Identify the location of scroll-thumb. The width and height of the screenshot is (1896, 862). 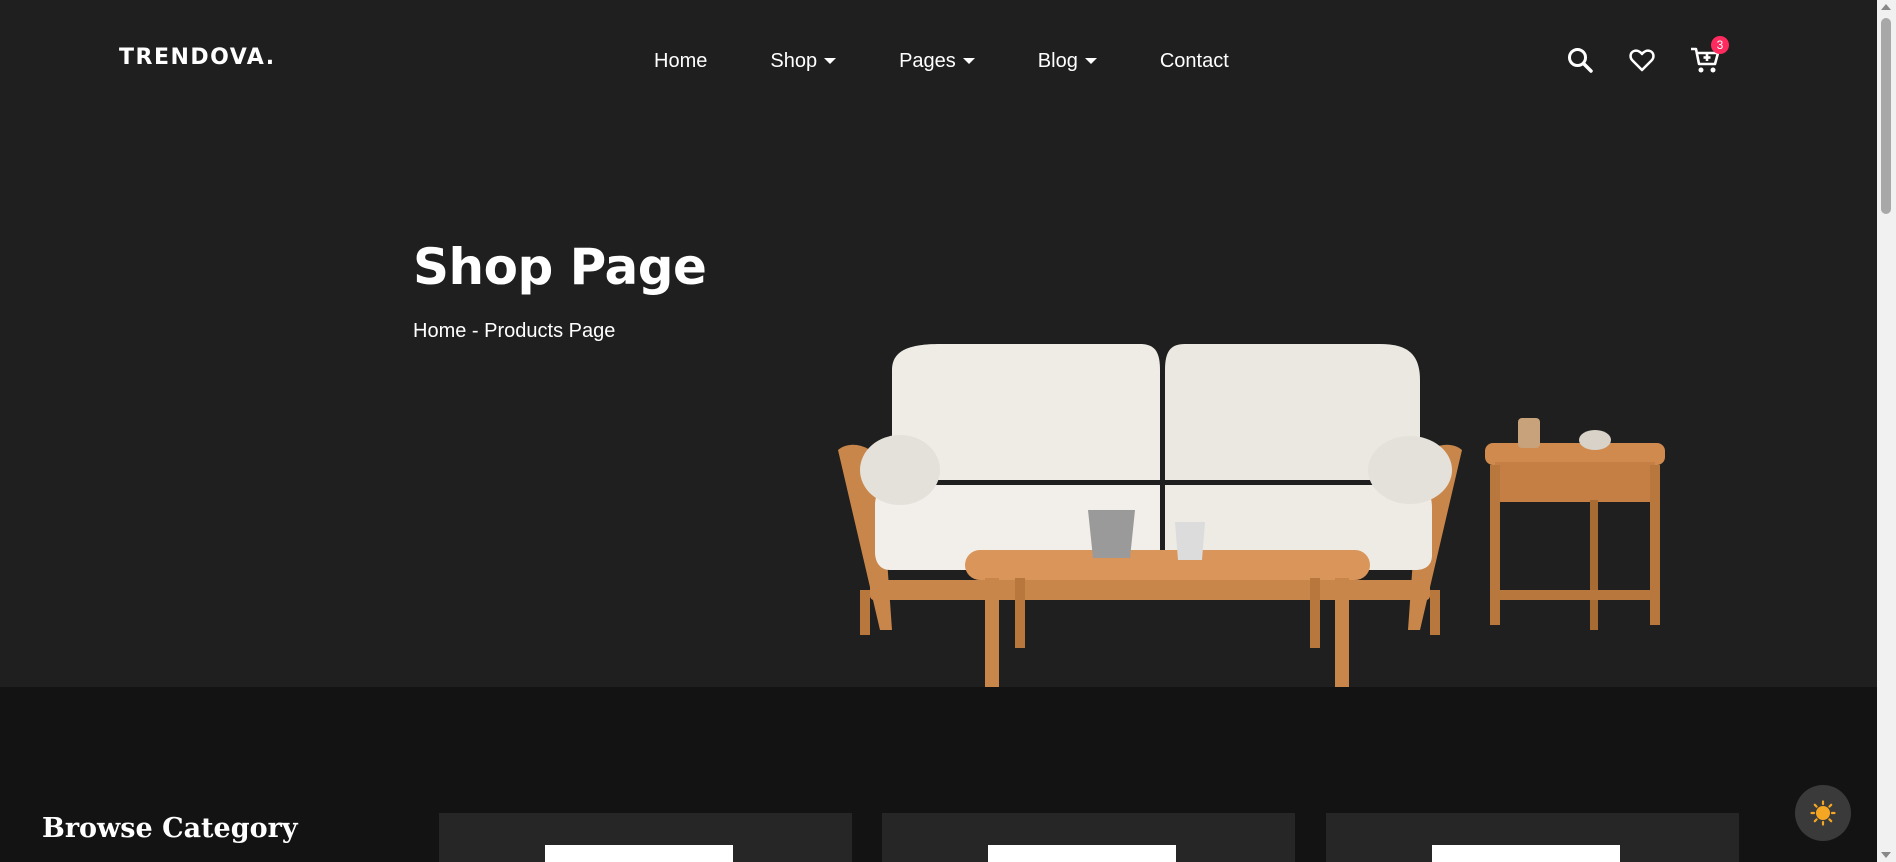
(1886, 116).